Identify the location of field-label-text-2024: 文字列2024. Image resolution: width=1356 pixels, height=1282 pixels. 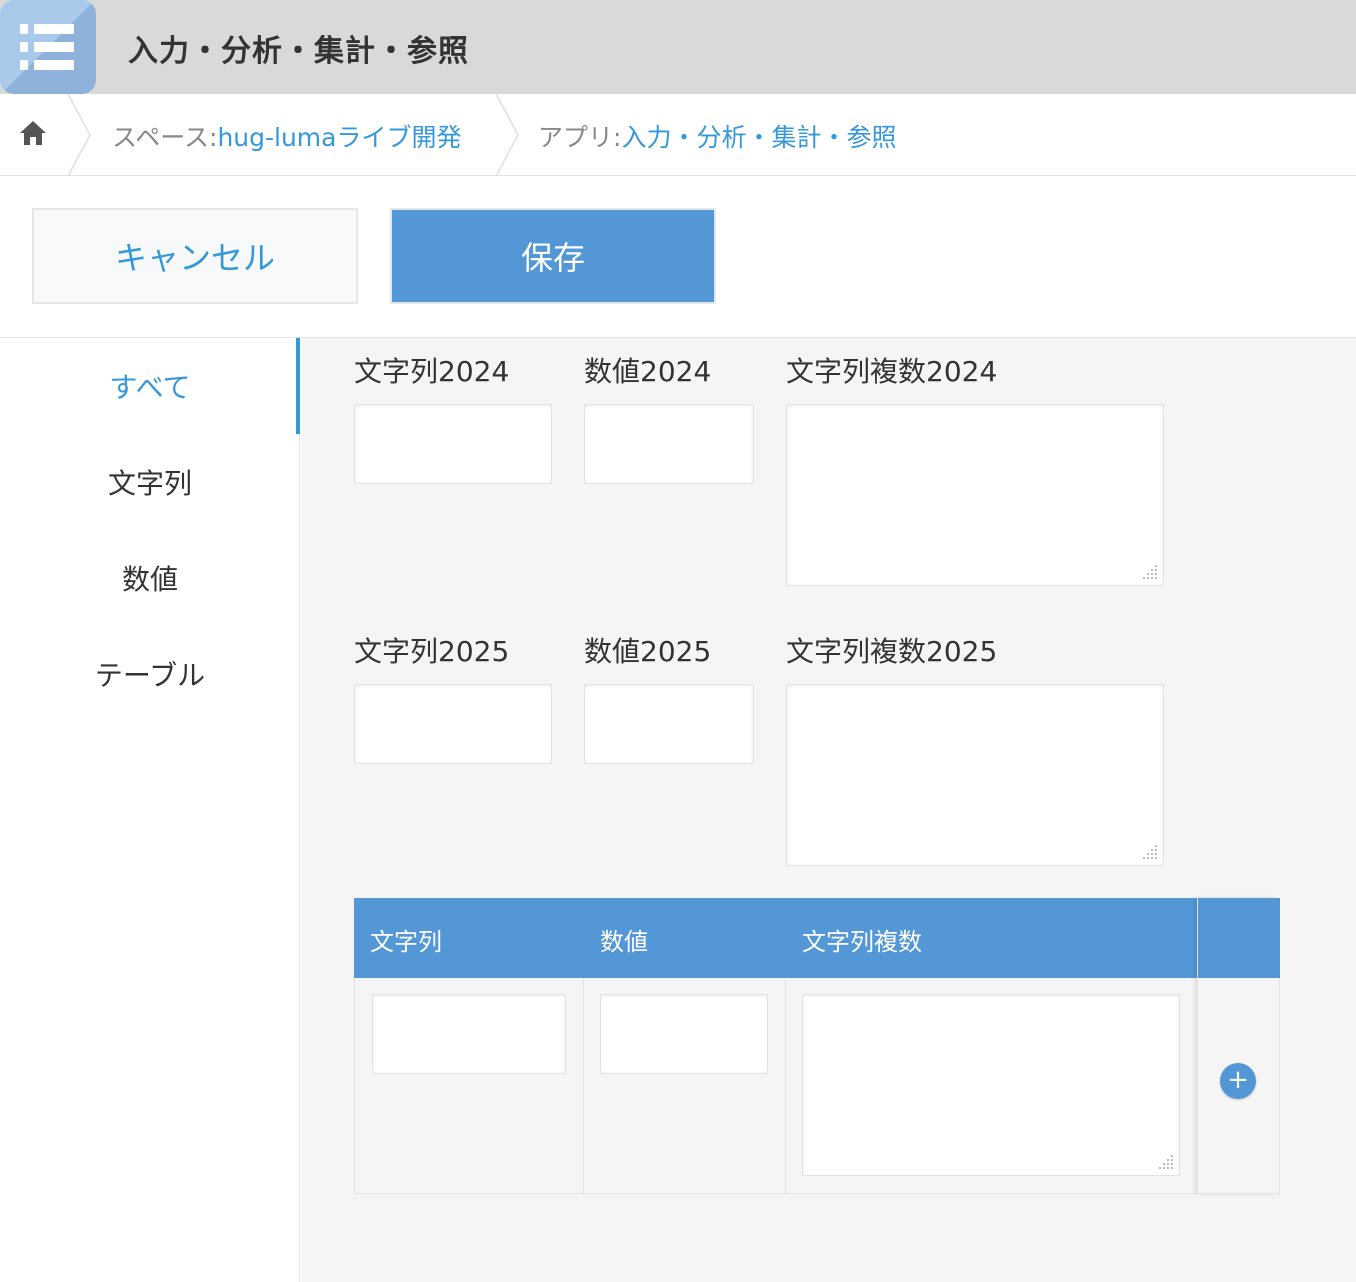
(432, 371).